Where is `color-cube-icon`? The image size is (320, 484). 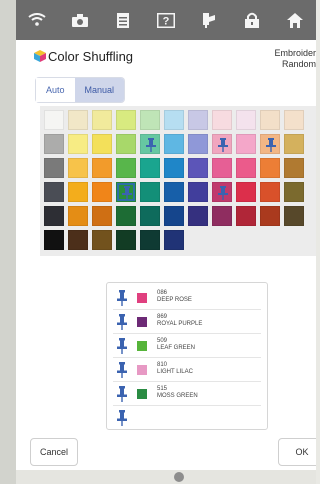
color-cube-icon is located at coordinates (40, 56).